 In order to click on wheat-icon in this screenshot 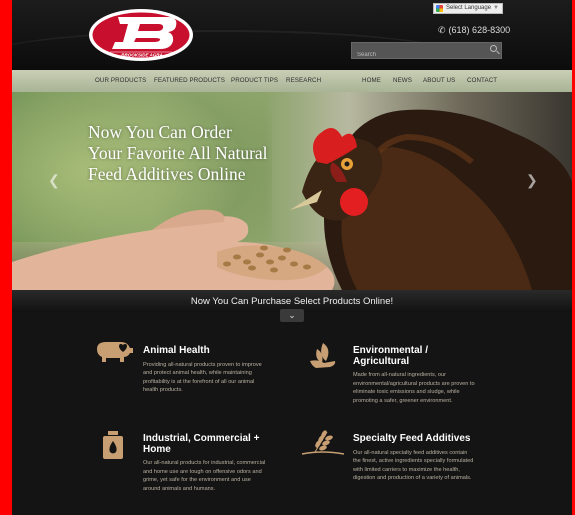, I will do `click(323, 442)`.